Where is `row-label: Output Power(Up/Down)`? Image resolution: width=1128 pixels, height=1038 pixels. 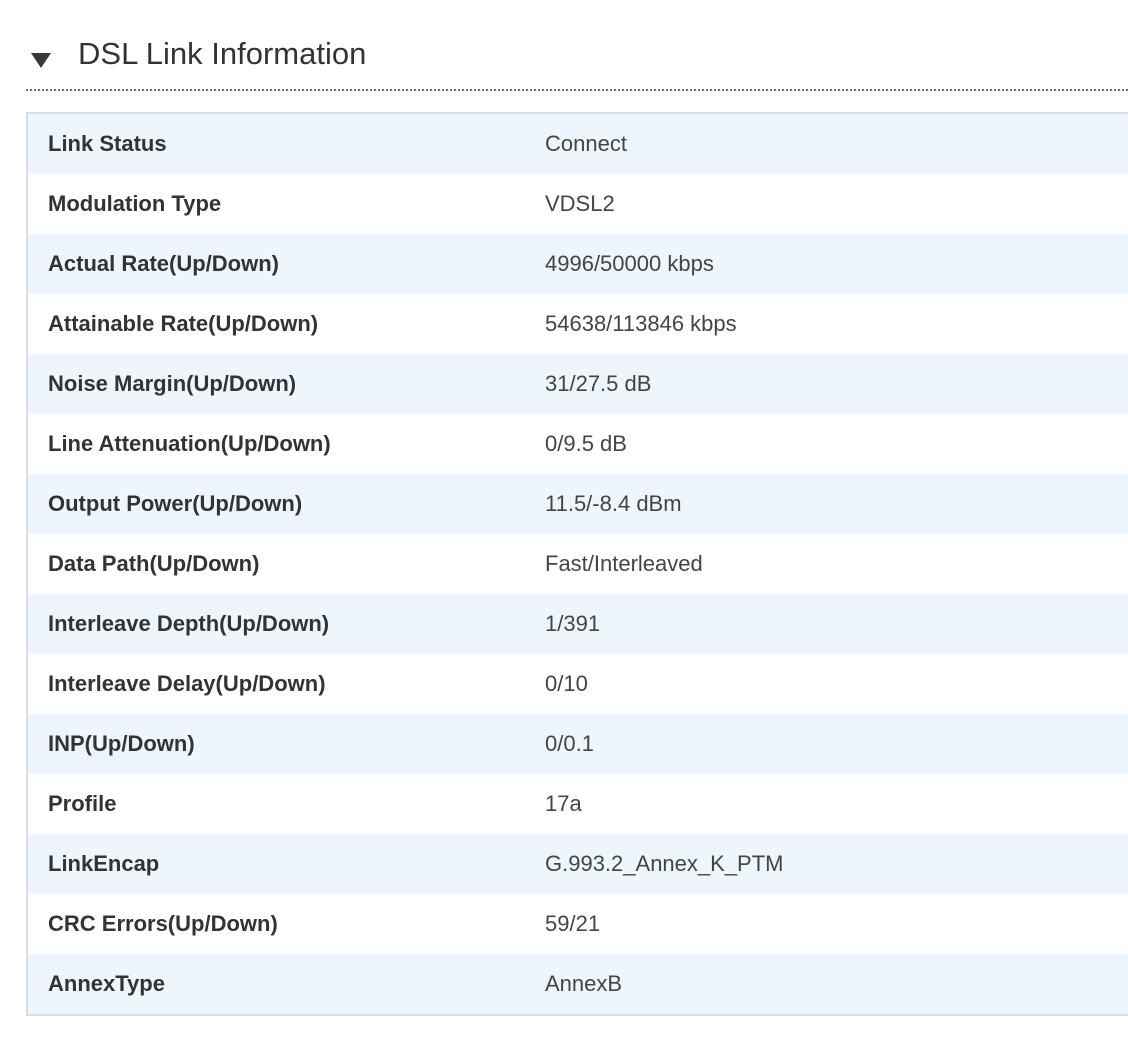
row-label: Output Power(Up/Down) is located at coordinates (175, 503).